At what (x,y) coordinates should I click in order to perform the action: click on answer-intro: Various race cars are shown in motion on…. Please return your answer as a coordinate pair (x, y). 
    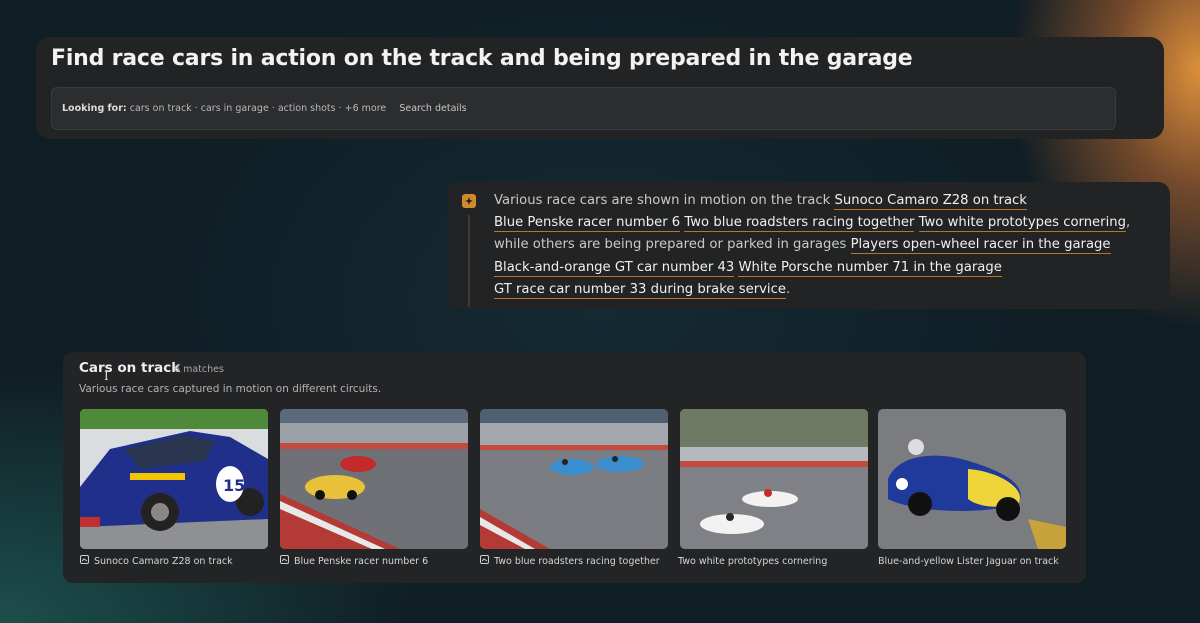
    Looking at the image, I should click on (662, 200).